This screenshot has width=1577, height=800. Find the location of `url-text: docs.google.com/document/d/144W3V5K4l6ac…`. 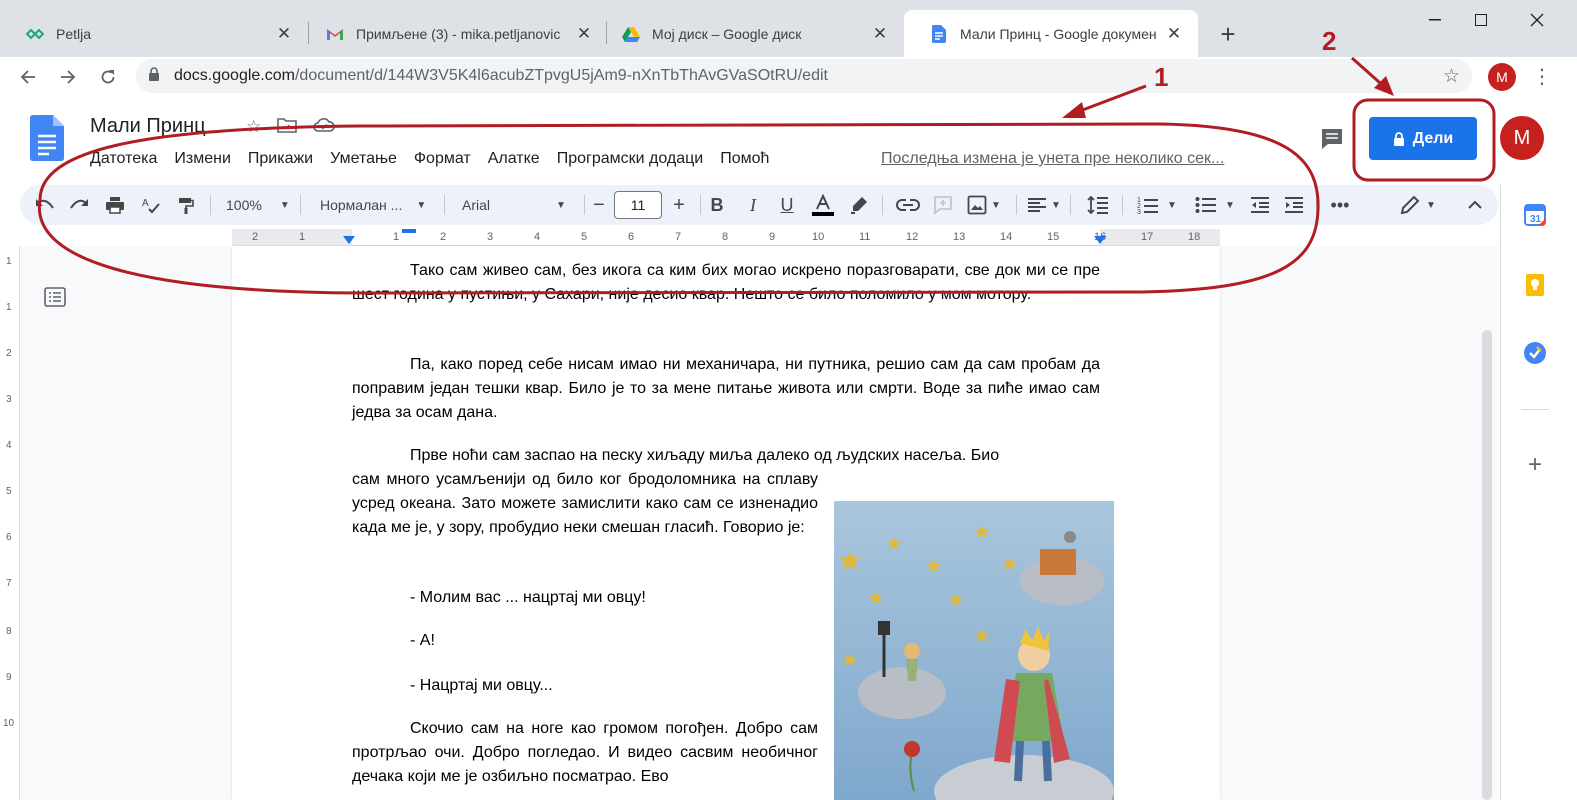

url-text: docs.google.com/document/d/144W3V5K4l6ac… is located at coordinates (501, 76).